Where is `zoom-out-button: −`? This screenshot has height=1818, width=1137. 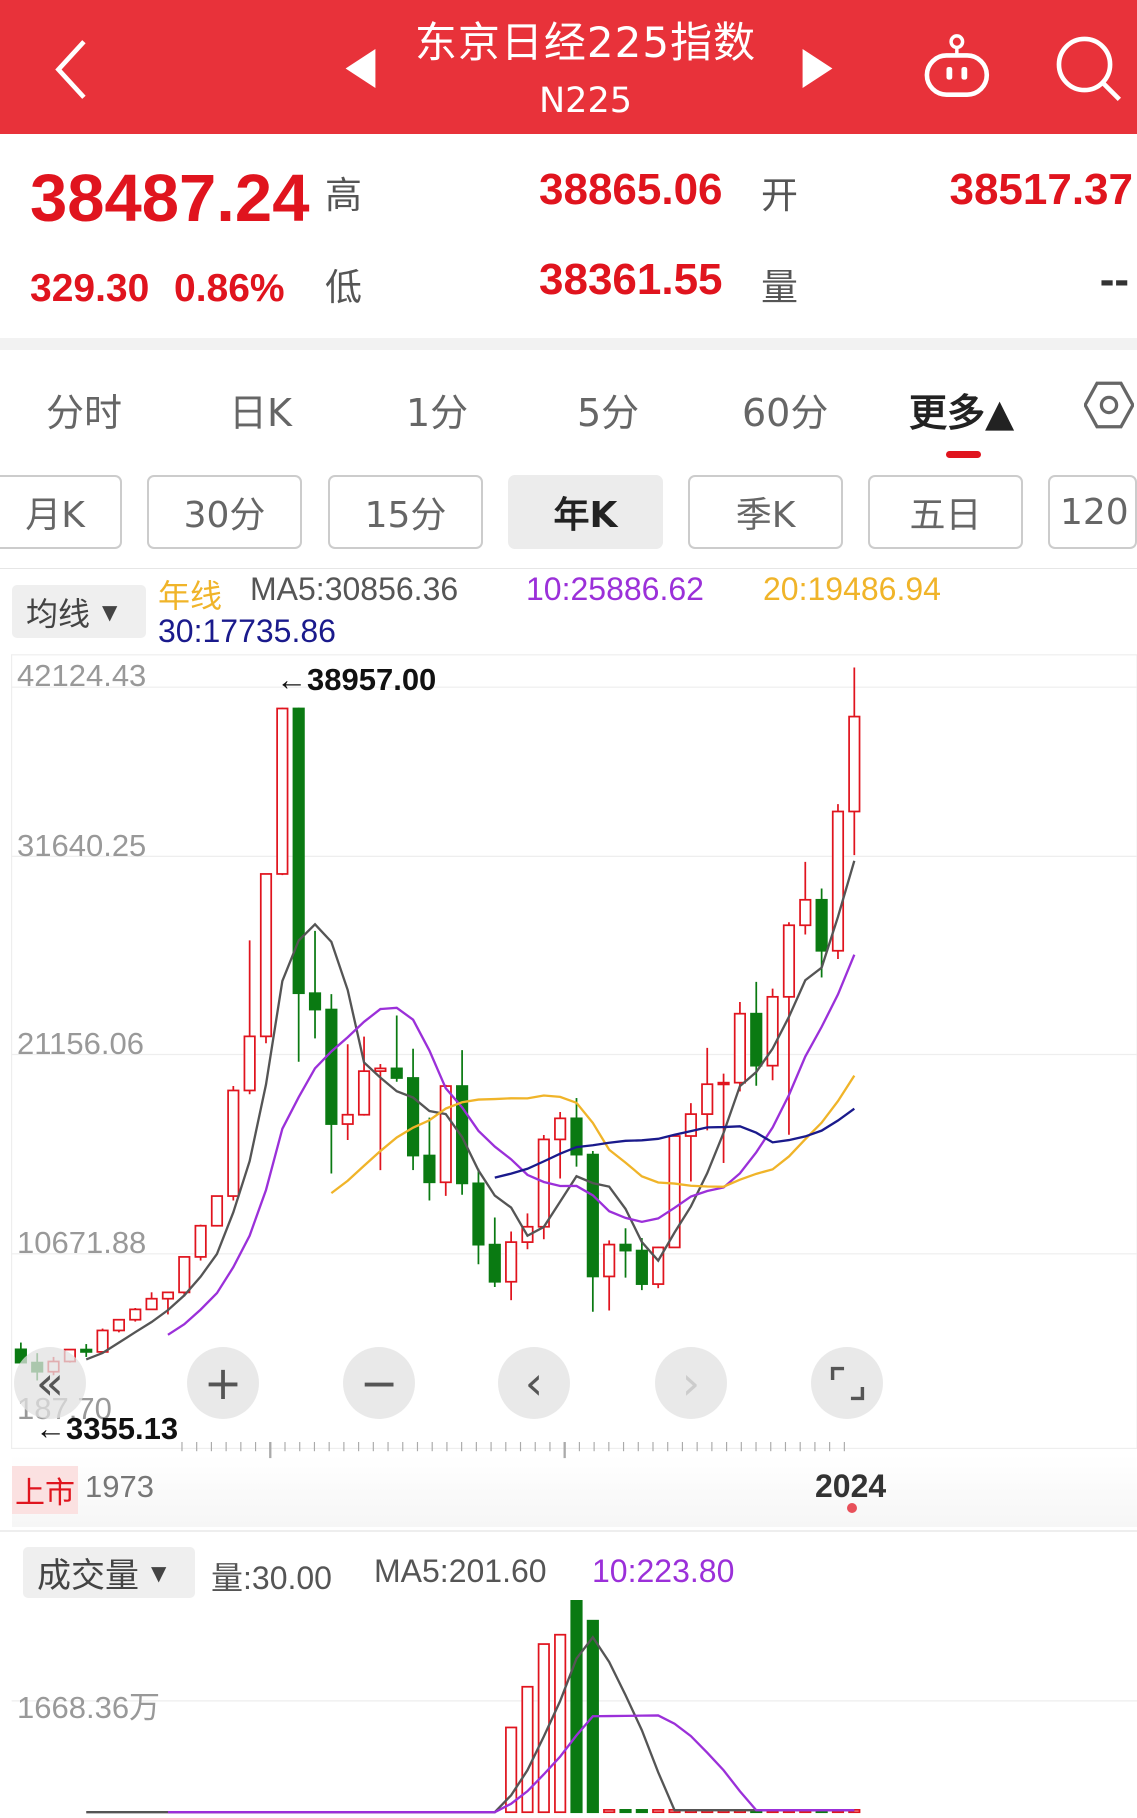
zoom-out-button: − is located at coordinates (379, 1383).